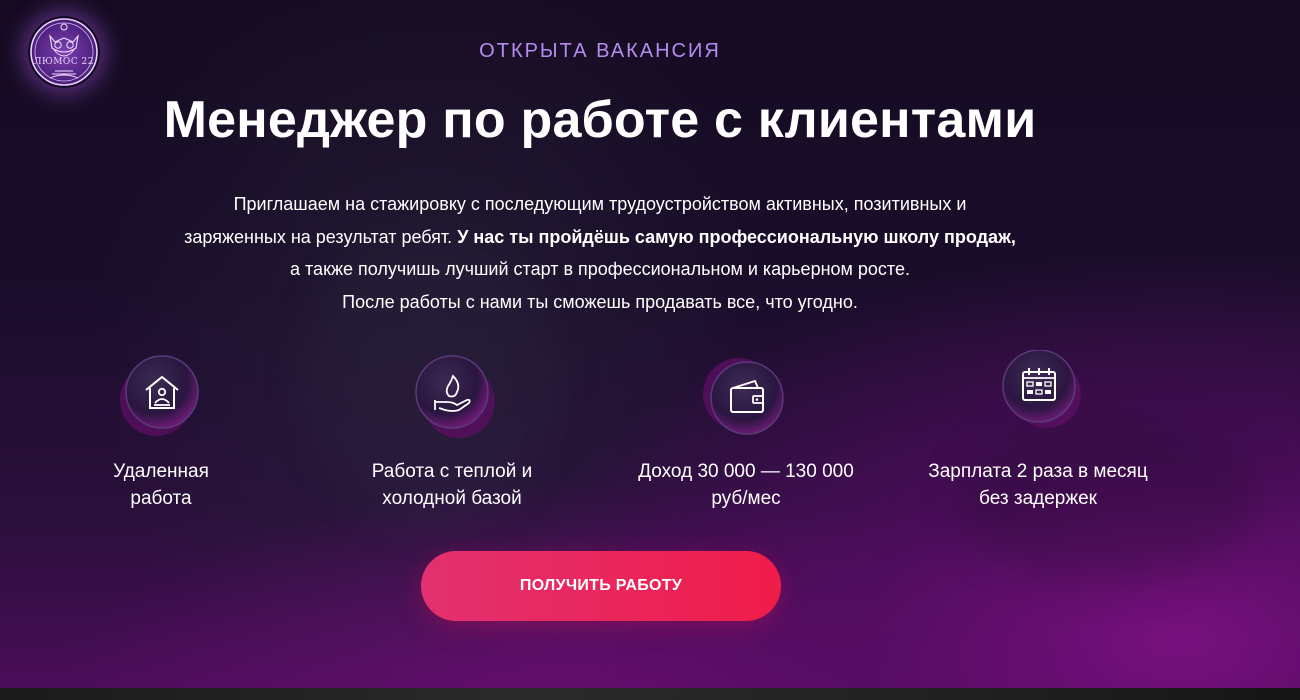  I want to click on feature-salary-schedule: Зарплата 2 раза в месяц без задержек, so click(1038, 429).